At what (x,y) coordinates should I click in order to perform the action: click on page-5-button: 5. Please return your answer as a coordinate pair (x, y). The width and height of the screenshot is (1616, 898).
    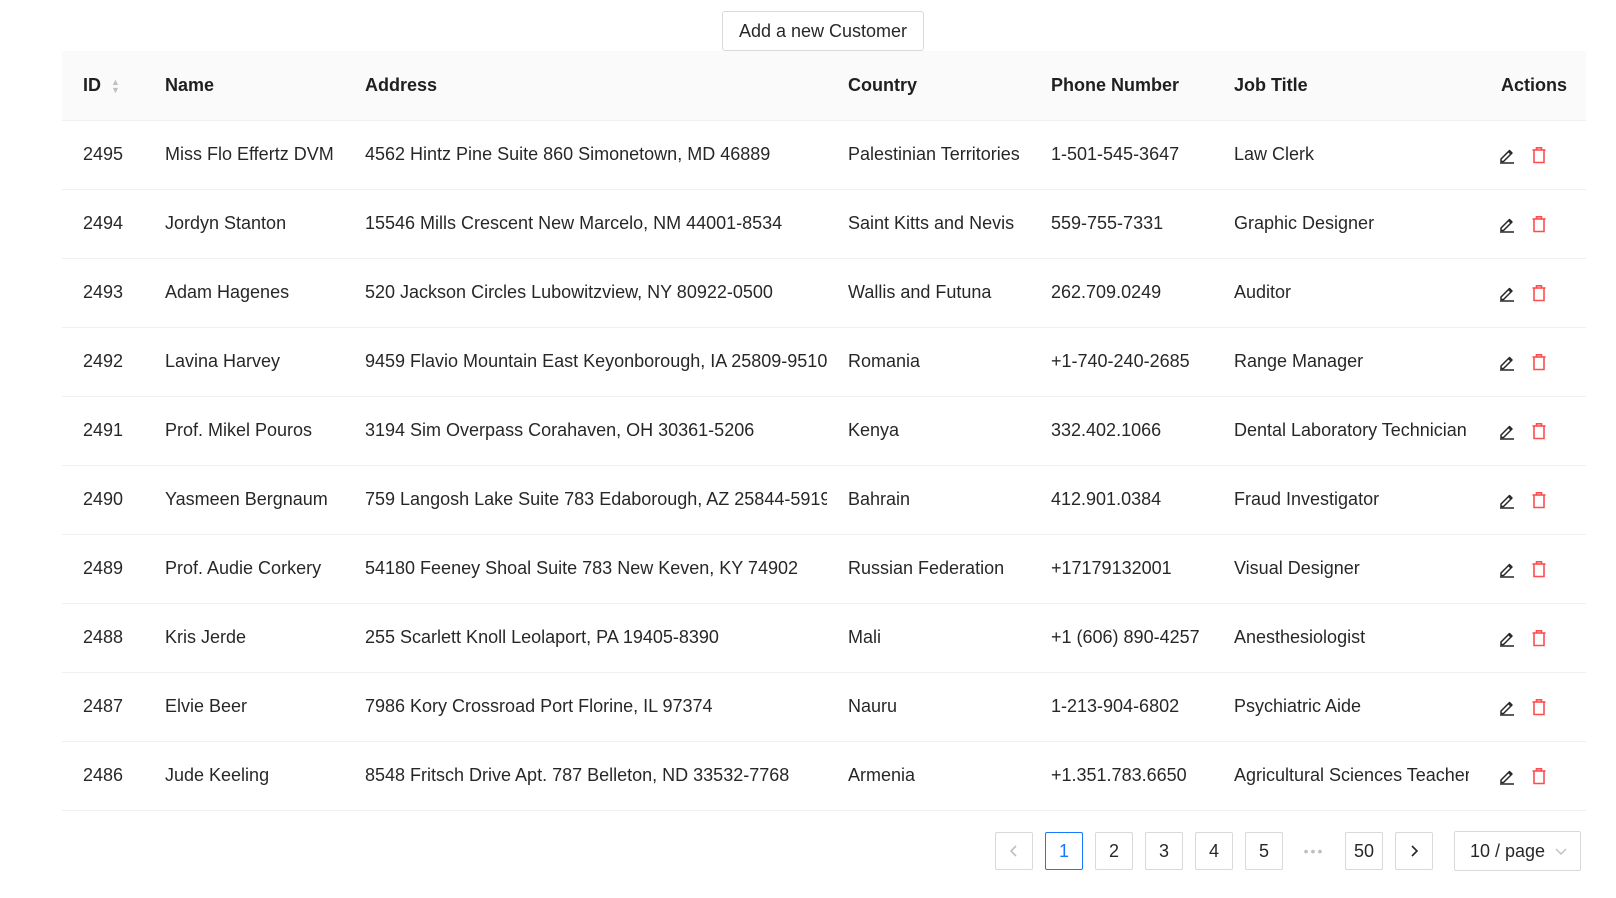
    Looking at the image, I should click on (1264, 851).